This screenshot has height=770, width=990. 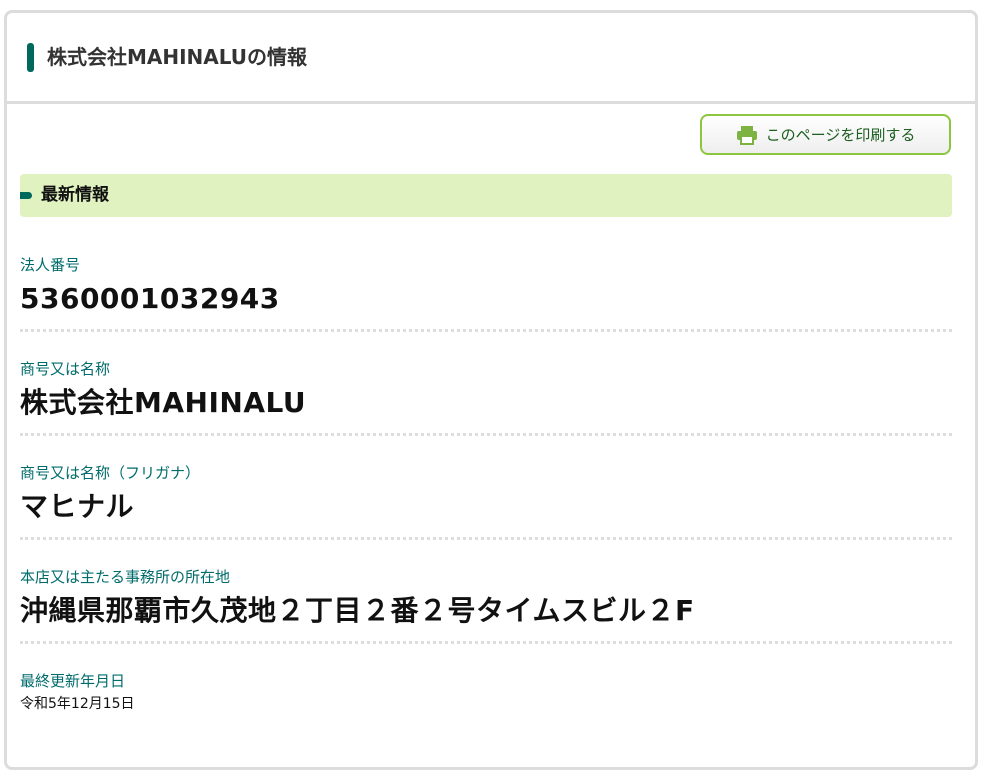 What do you see at coordinates (65, 369) in the screenshot?
I see `field-label: 商号又は名称` at bounding box center [65, 369].